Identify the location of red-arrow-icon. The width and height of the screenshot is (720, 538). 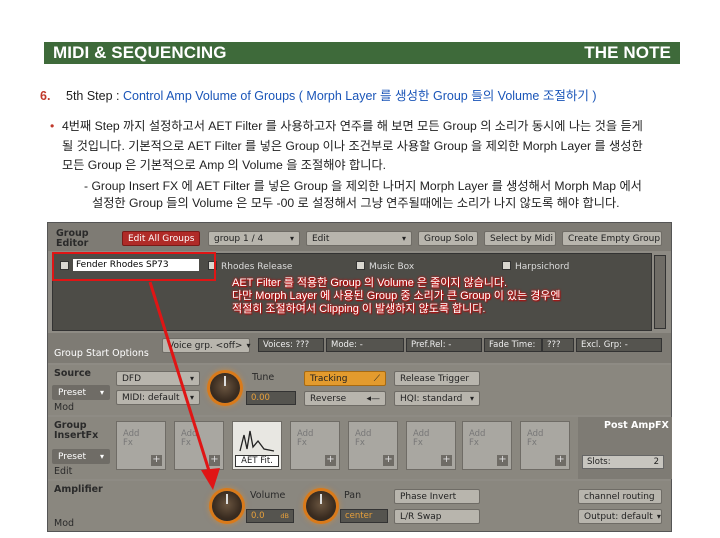
(184, 385).